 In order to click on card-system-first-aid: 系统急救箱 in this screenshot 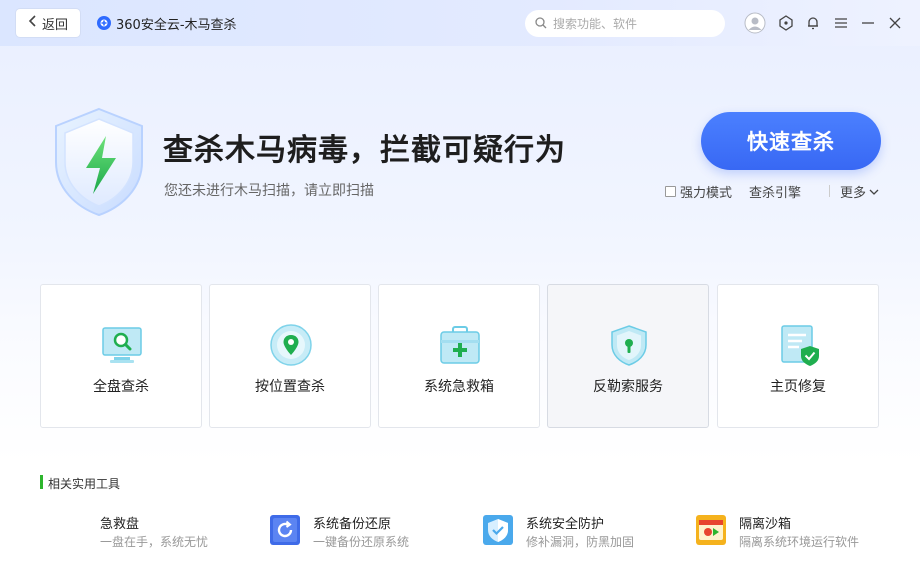, I will do `click(459, 356)`.